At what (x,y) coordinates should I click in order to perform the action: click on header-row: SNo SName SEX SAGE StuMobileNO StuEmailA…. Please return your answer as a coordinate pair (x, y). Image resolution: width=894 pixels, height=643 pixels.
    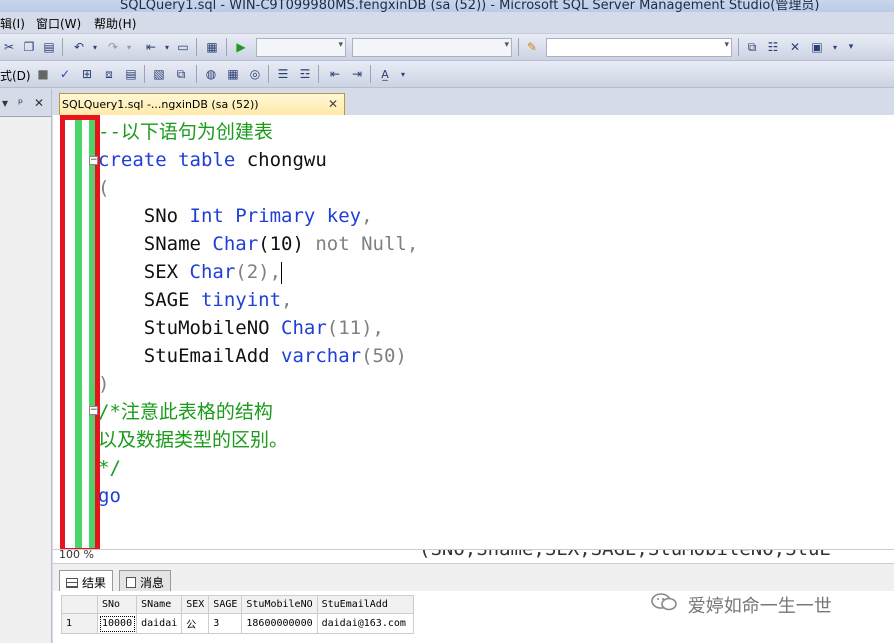
    Looking at the image, I should click on (237, 604).